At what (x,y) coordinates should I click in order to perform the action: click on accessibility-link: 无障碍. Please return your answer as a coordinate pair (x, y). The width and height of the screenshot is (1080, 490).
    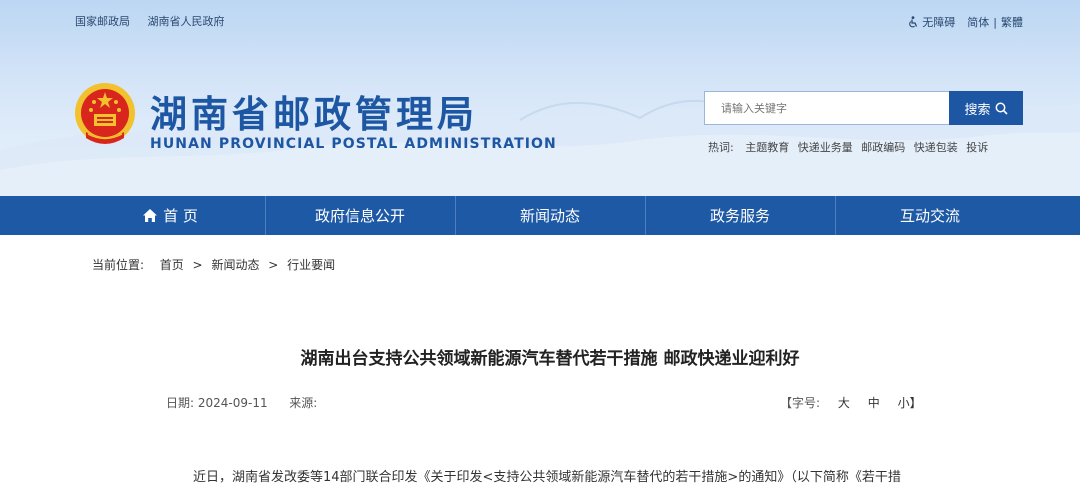
    Looking at the image, I should click on (938, 22).